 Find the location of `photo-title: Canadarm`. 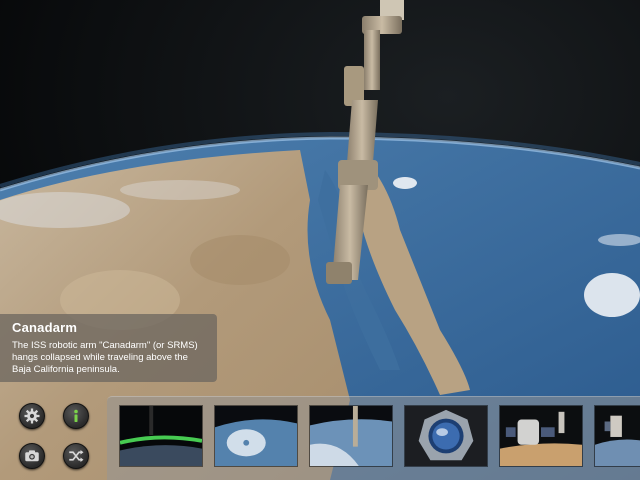

photo-title: Canadarm is located at coordinates (45, 327).